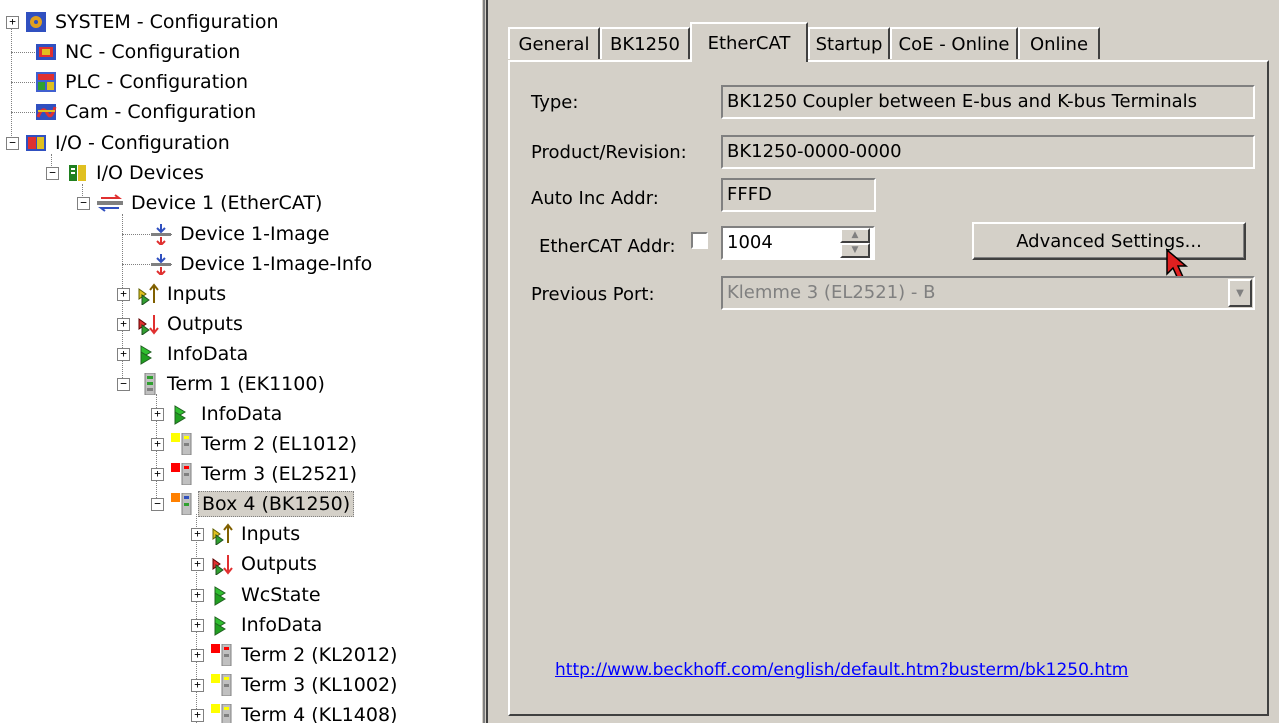 Image resolution: width=1279 pixels, height=723 pixels. What do you see at coordinates (222, 564) in the screenshot?
I see `outputs-icon` at bounding box center [222, 564].